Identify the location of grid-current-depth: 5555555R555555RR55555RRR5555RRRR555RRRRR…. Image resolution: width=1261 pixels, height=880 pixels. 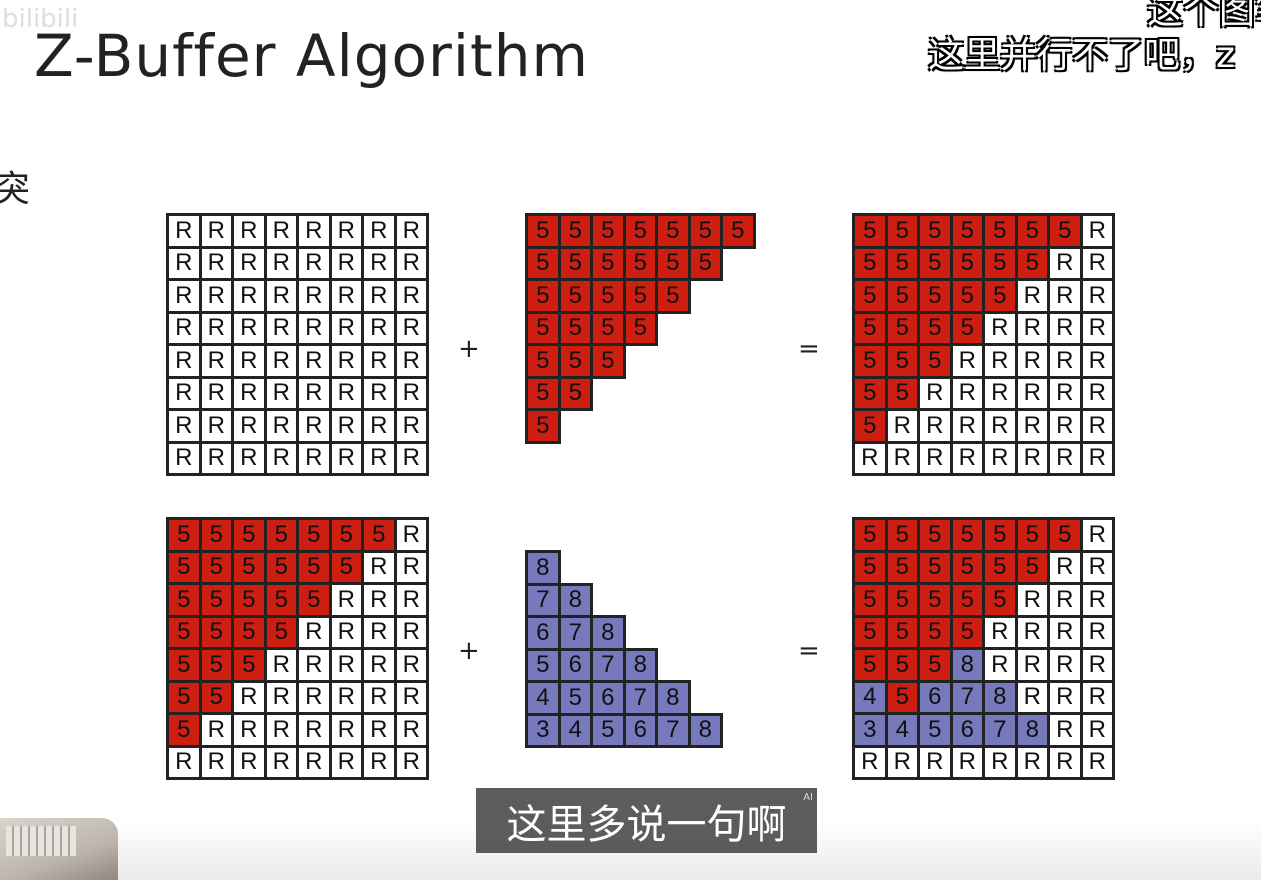
(297, 648).